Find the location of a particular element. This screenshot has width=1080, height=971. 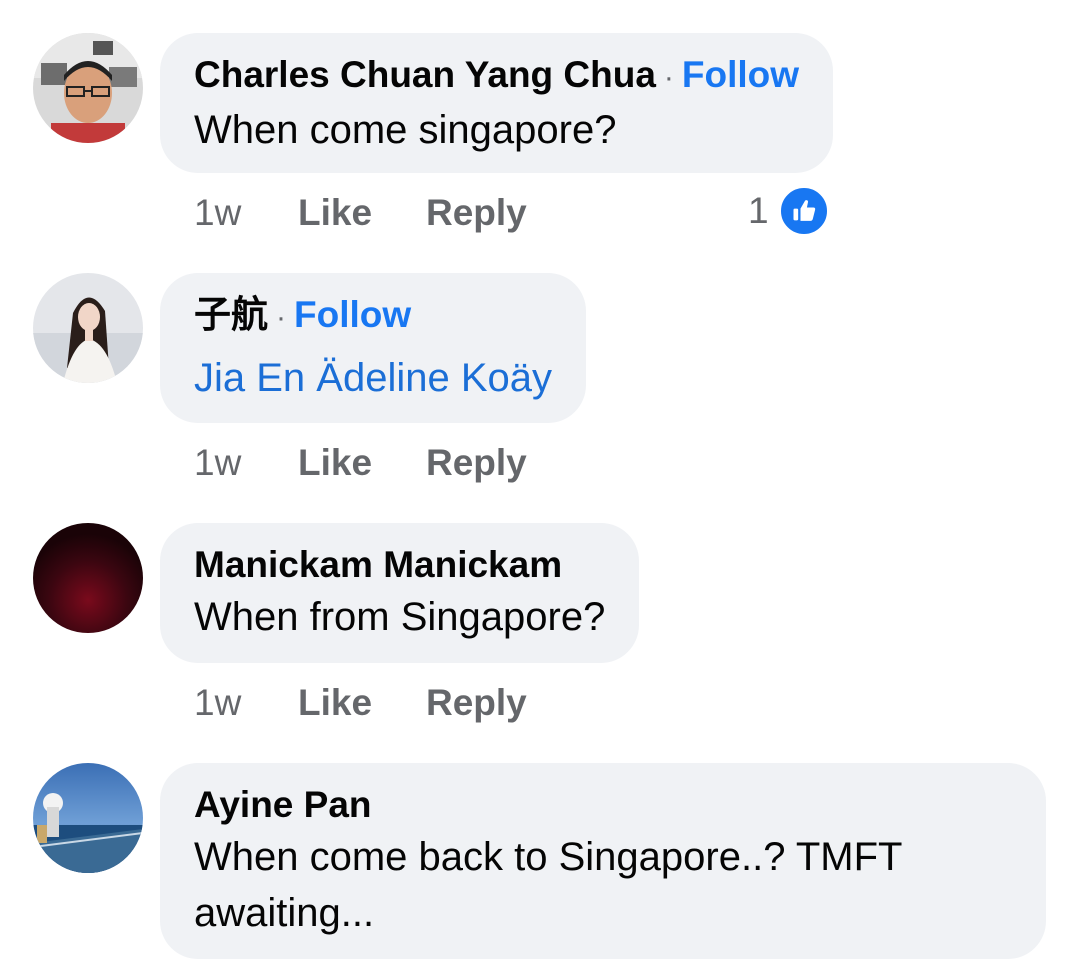

comment-bubble: 子航 · Follow Jia En Ädeline Koäy is located at coordinates (373, 348).